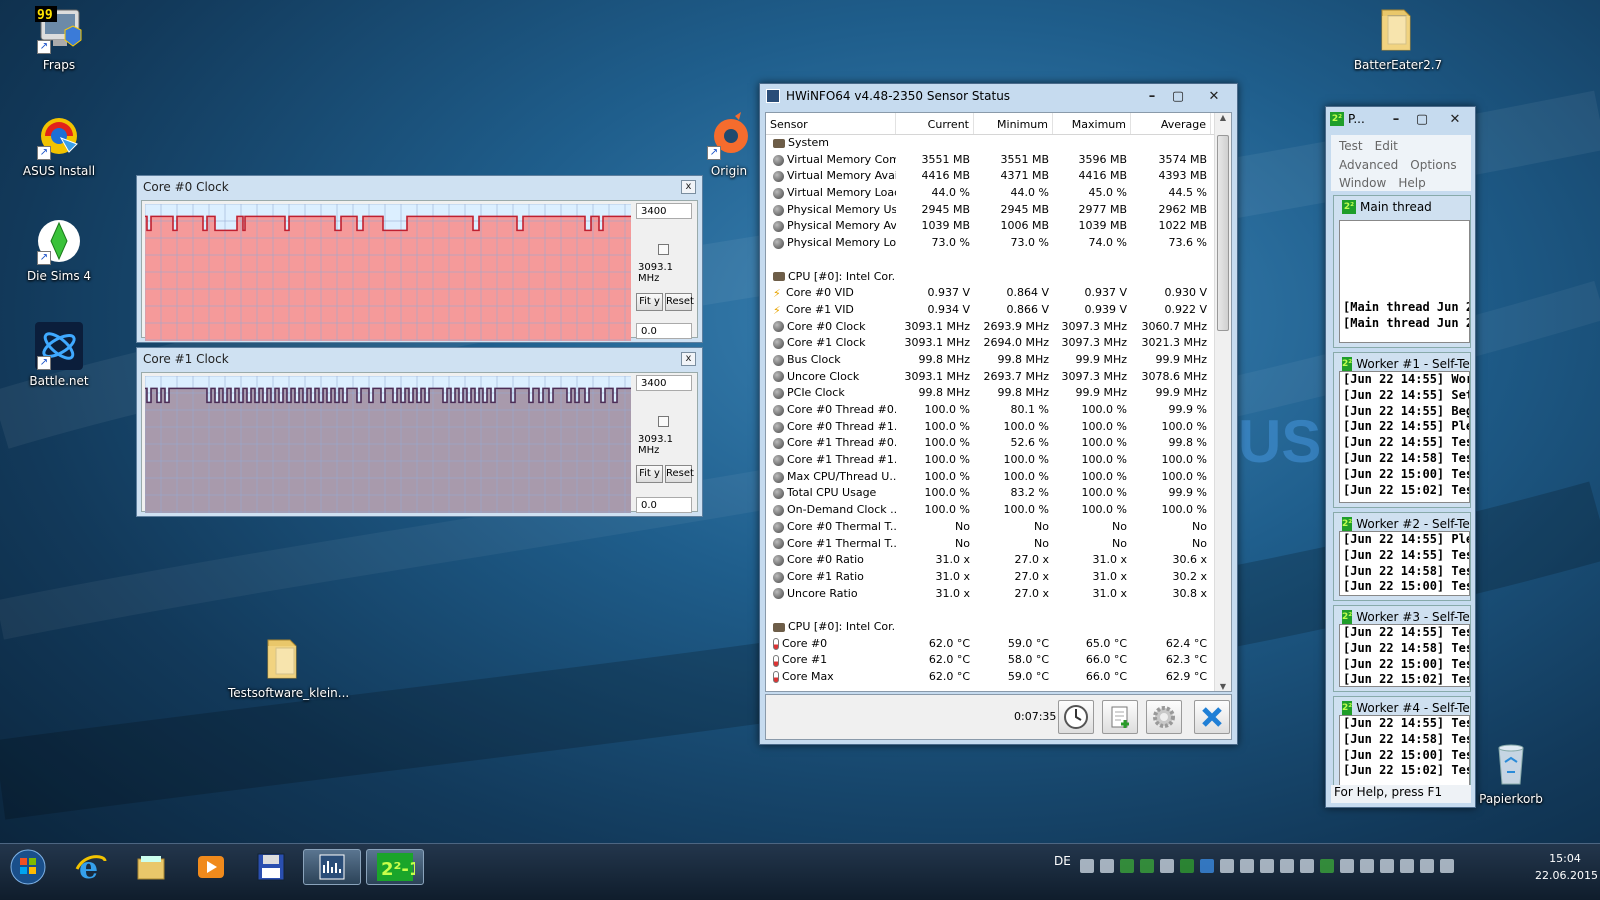  I want to click on taskbar-hwinfo, so click(332, 867).